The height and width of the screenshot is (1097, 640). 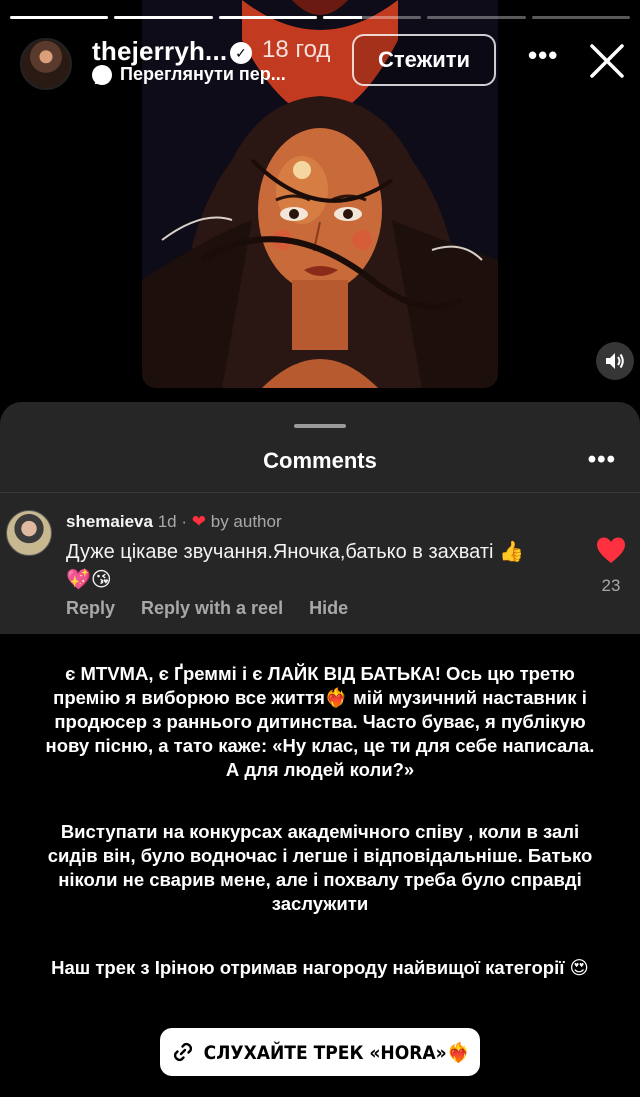 I want to click on comment-actions: Reply Reply with a reel Hide, so click(x=207, y=608).